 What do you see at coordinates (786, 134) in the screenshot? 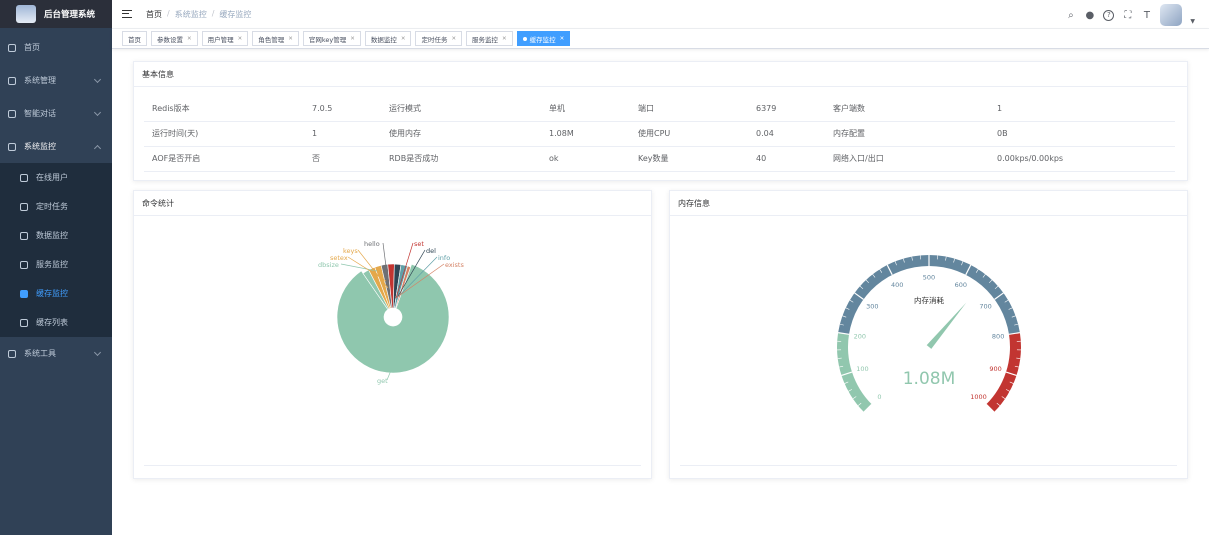
I see `cell: 0.04` at bounding box center [786, 134].